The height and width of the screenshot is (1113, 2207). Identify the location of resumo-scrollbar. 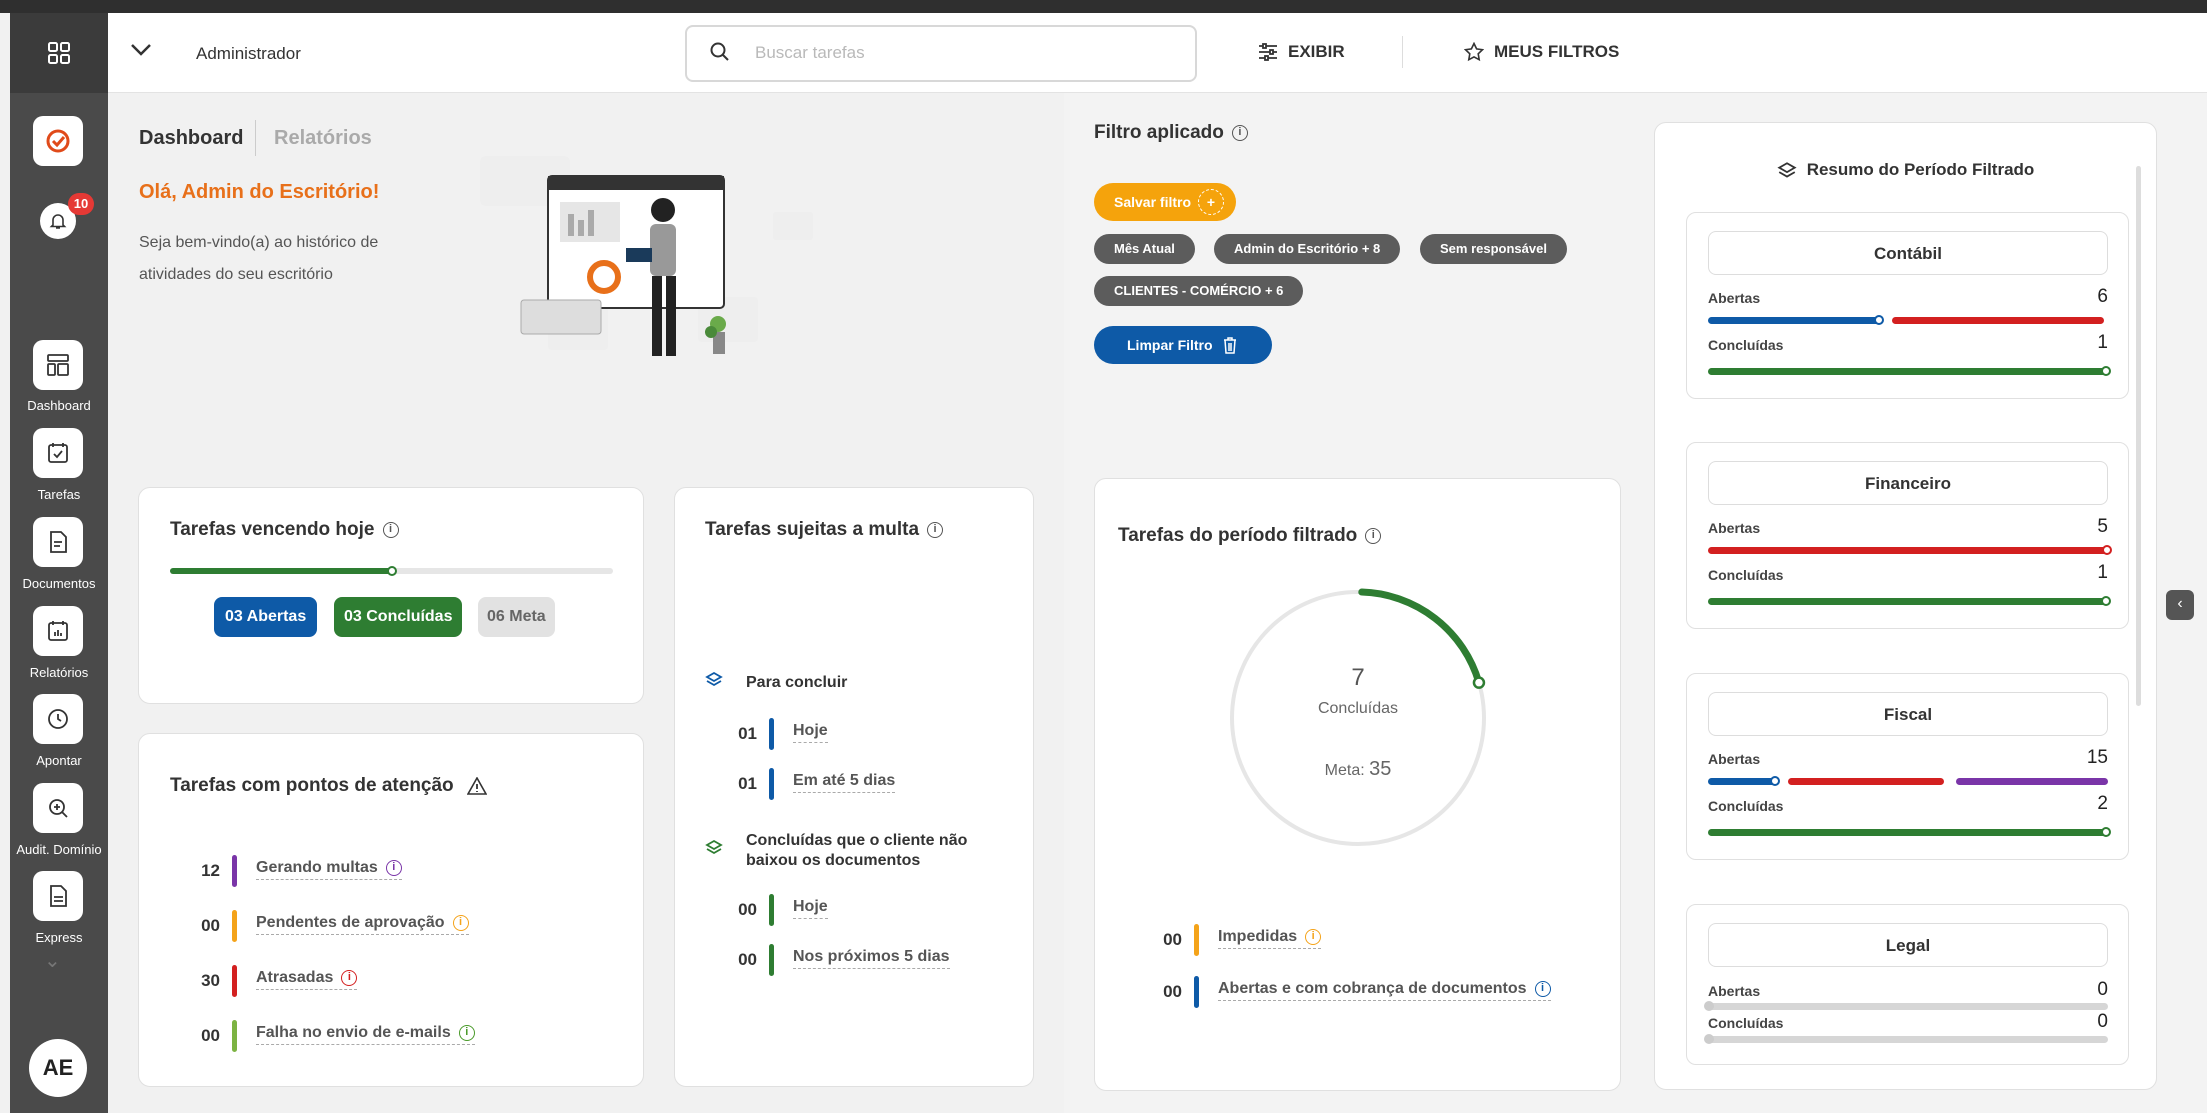
(2138, 436).